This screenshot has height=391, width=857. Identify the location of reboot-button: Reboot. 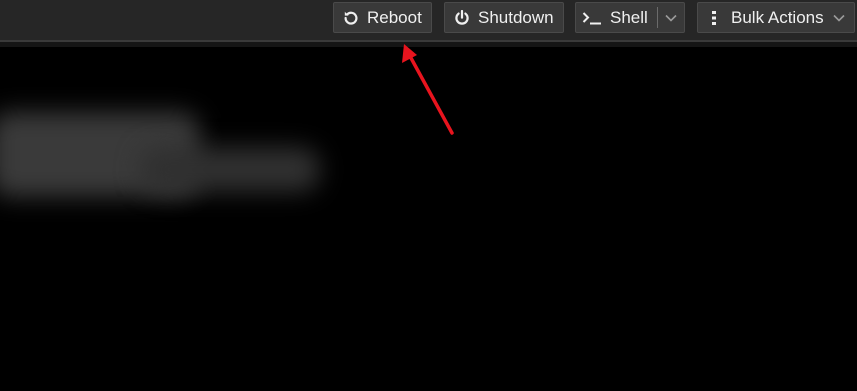
(382, 17).